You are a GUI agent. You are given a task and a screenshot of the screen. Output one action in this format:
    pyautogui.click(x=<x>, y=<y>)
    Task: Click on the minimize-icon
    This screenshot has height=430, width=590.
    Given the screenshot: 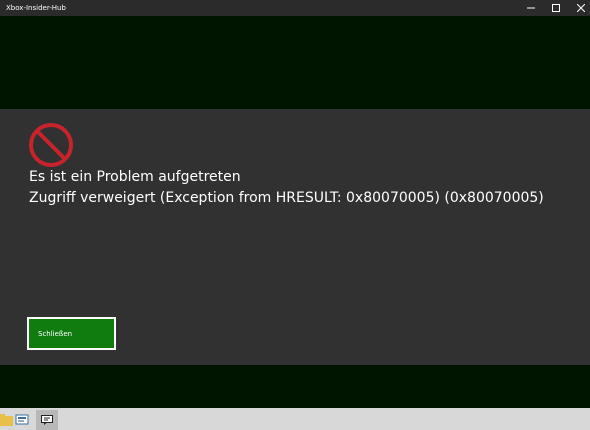 What is the action you would take?
    pyautogui.click(x=531, y=8)
    